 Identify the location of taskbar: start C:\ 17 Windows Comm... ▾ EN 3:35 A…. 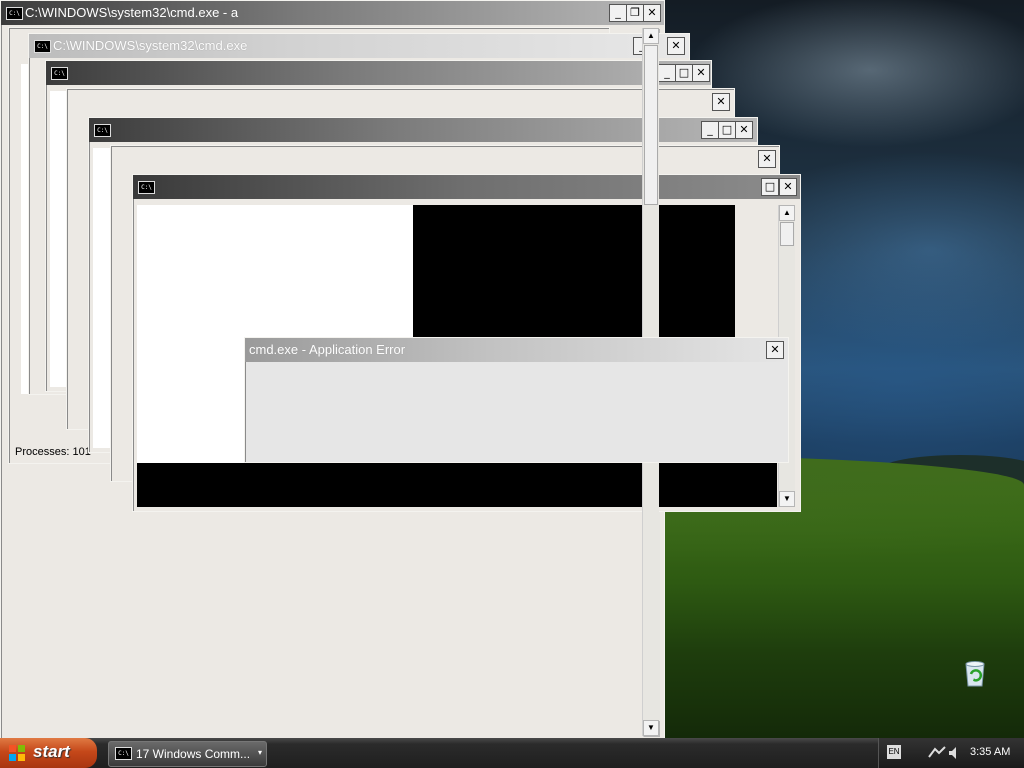
(512, 753).